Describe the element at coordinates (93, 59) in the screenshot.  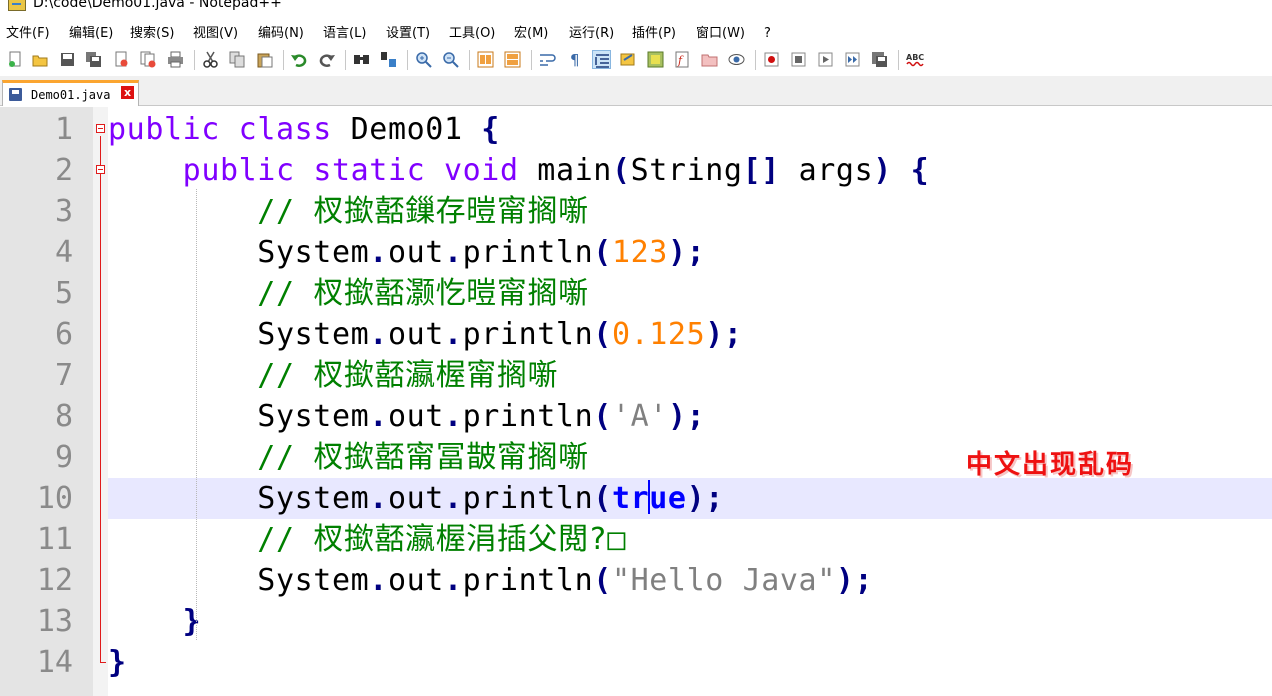
I see `save-all-icon` at that location.